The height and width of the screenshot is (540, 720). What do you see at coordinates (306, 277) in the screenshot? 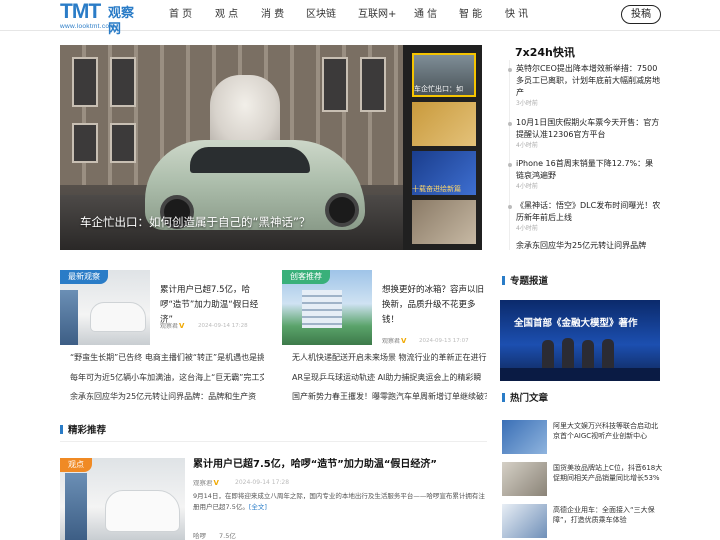
I see `card-tag: 创客推荐` at bounding box center [306, 277].